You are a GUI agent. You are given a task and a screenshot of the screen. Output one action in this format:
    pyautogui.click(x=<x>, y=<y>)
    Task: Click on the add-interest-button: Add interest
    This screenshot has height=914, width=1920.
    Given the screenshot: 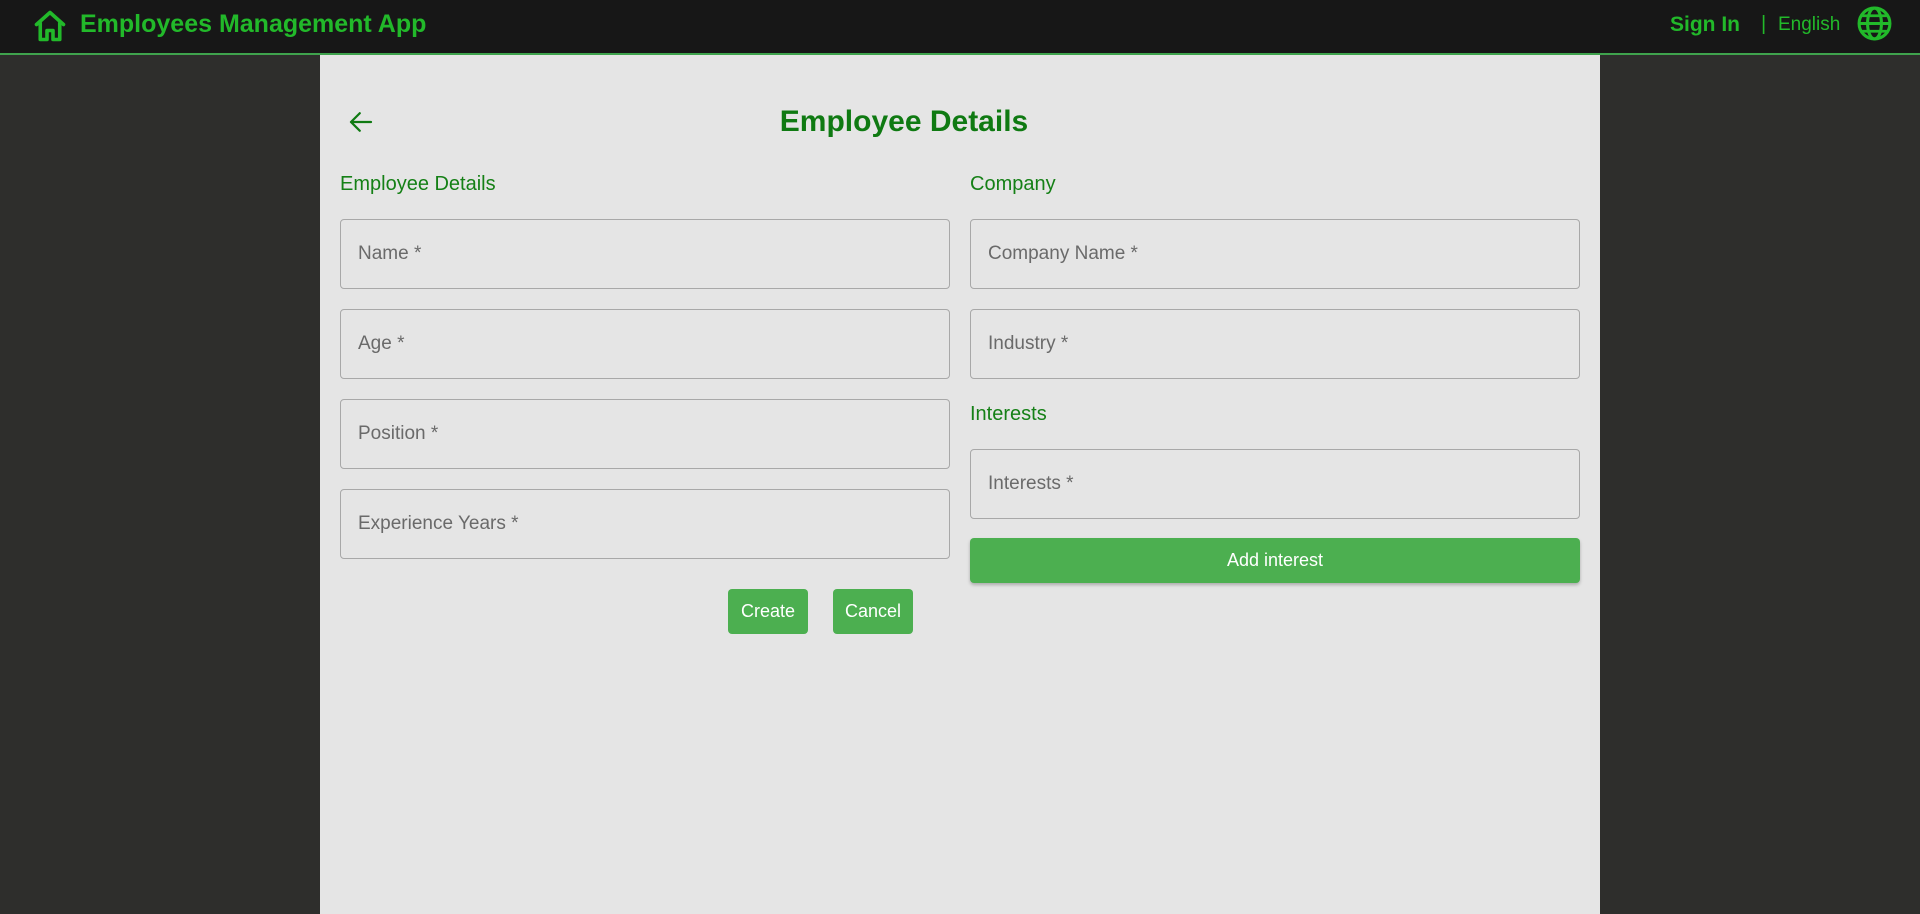 What is the action you would take?
    pyautogui.click(x=1275, y=560)
    